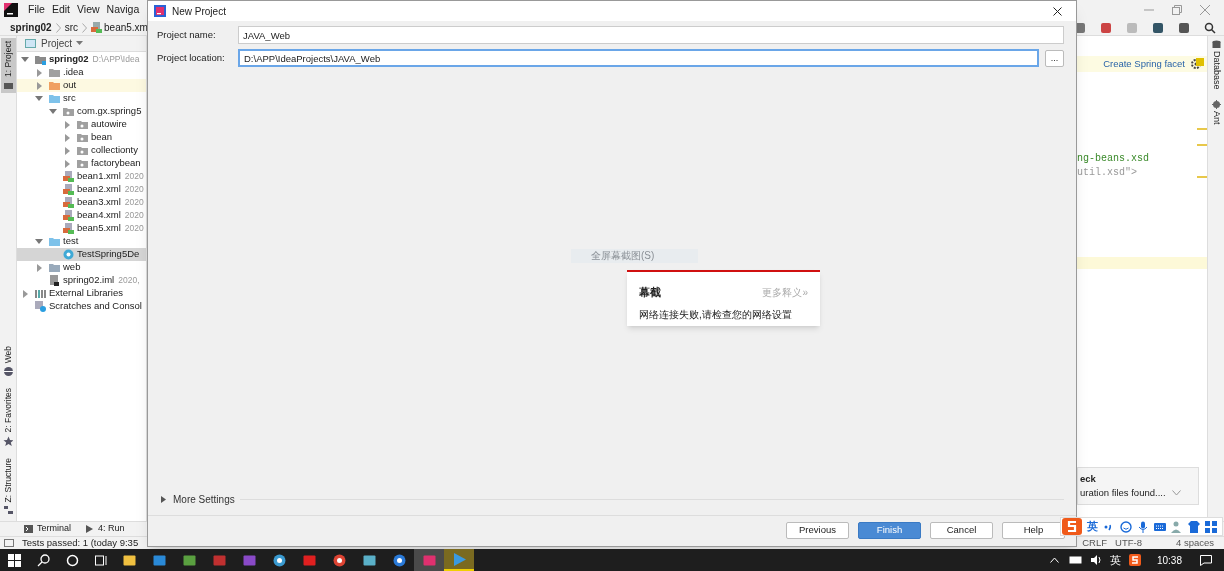 The width and height of the screenshot is (1224, 571). What do you see at coordinates (1160, 526) in the screenshot?
I see `keyboard-icon` at bounding box center [1160, 526].